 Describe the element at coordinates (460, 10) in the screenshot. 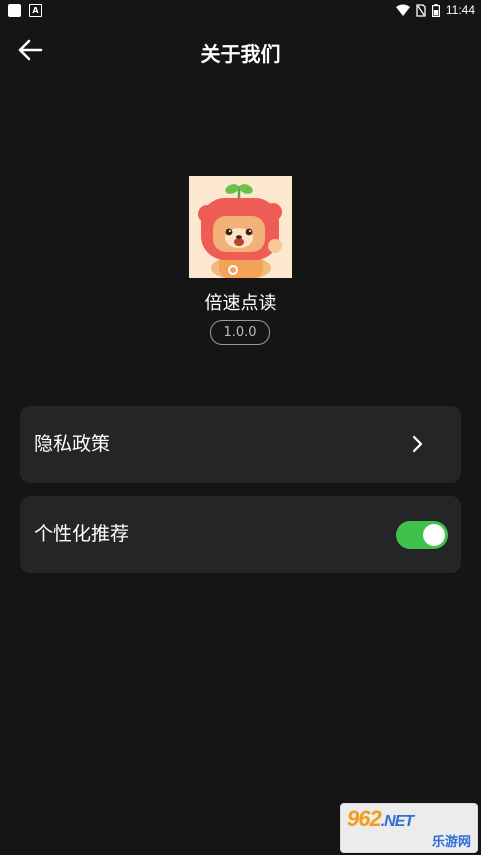

I see `status-time: 11:44` at that location.